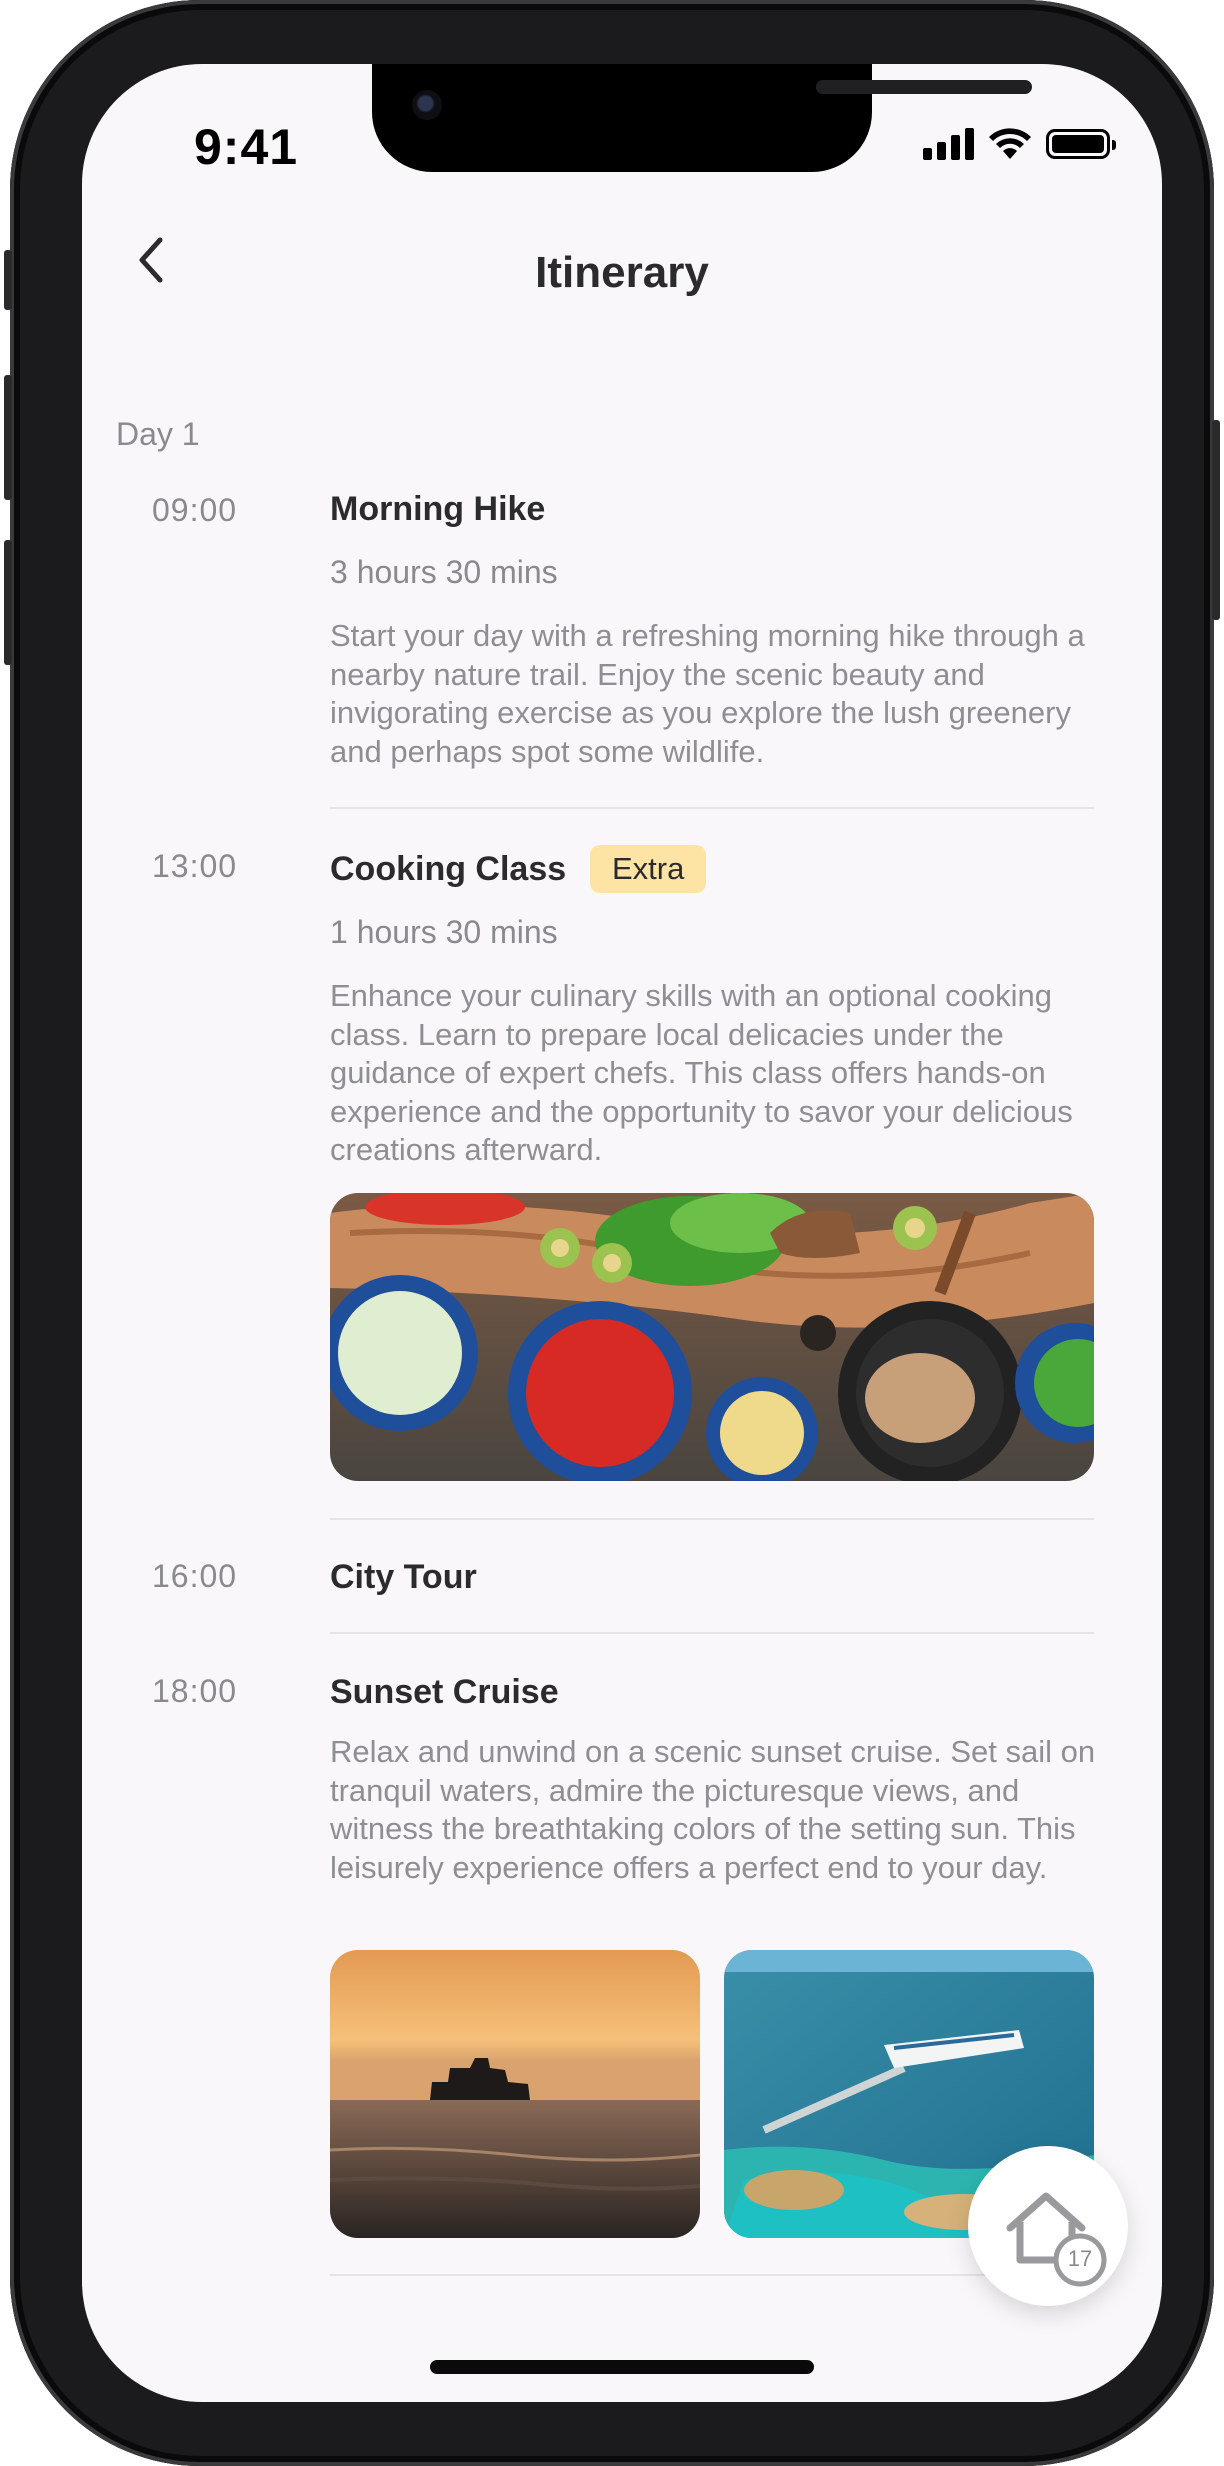  What do you see at coordinates (1081, 144) in the screenshot?
I see `battery-icon` at bounding box center [1081, 144].